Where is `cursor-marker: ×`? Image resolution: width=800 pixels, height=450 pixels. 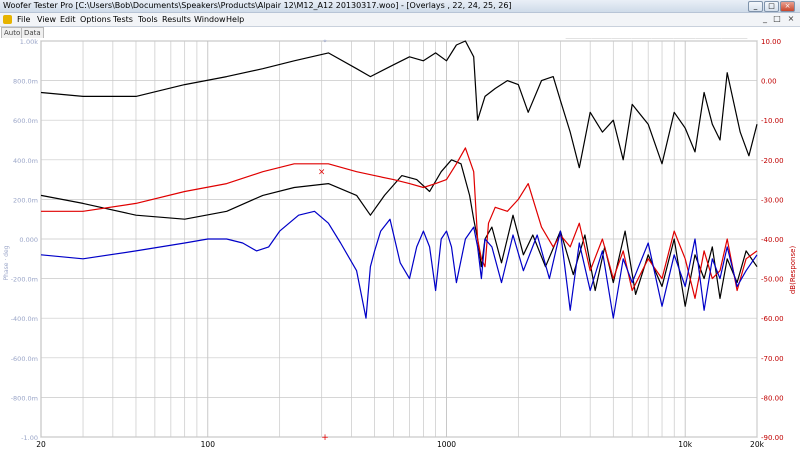 cursor-marker: × is located at coordinates (322, 173).